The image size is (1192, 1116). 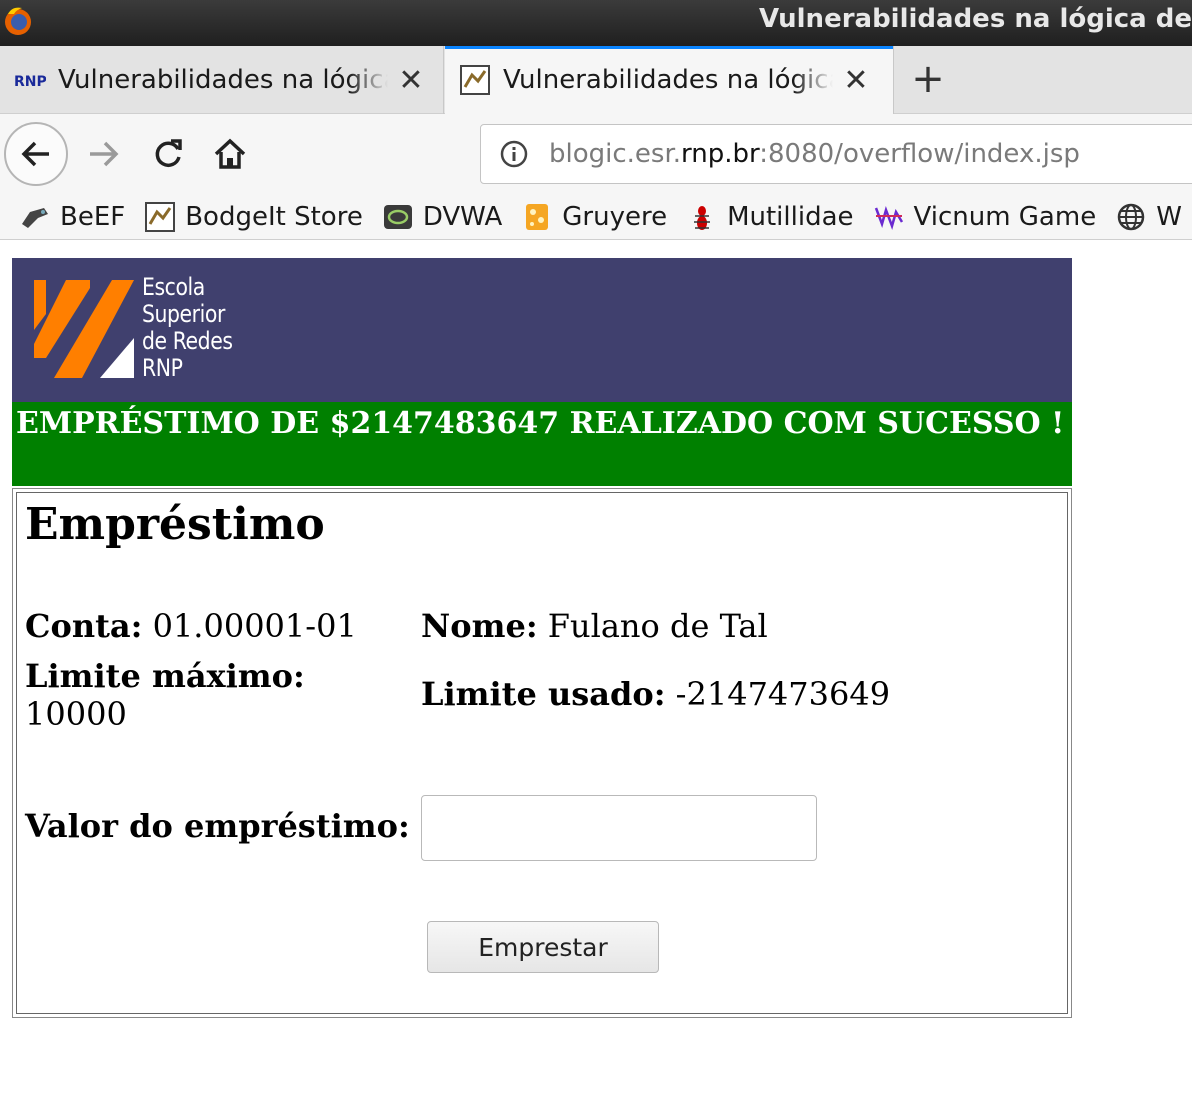 What do you see at coordinates (657, 626) in the screenshot?
I see `name-value: Fulano de Tal` at bounding box center [657, 626].